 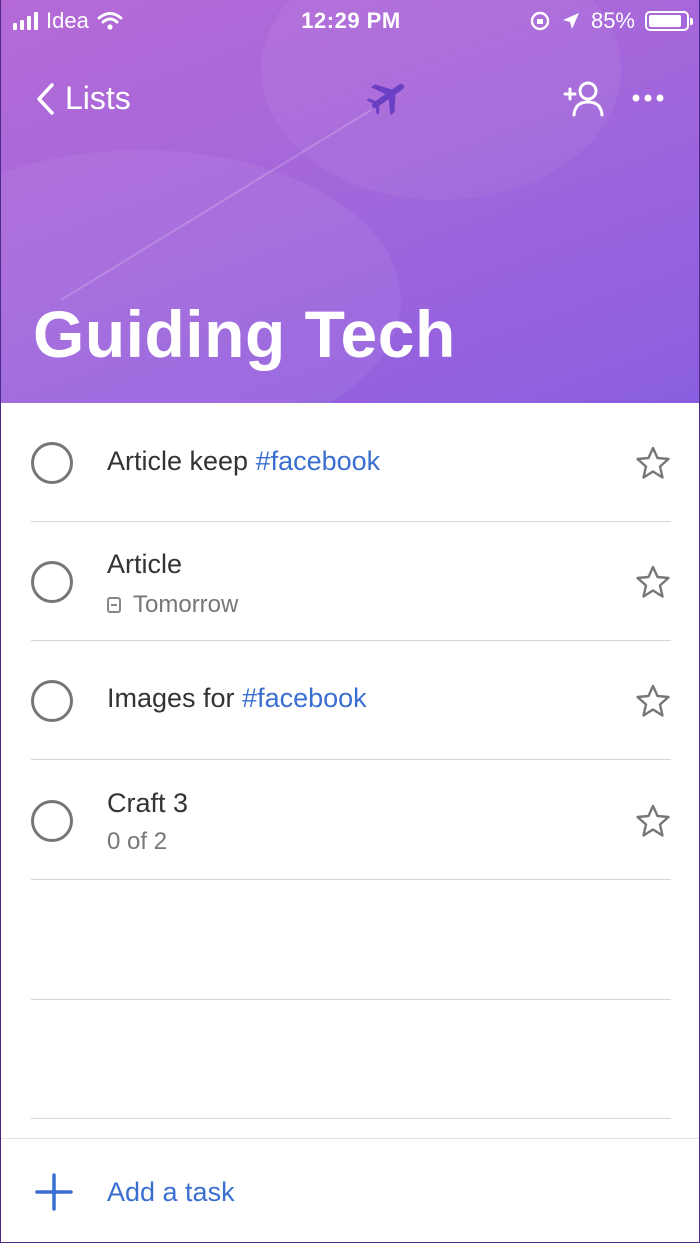 What do you see at coordinates (570, 21) in the screenshot?
I see `location-icon` at bounding box center [570, 21].